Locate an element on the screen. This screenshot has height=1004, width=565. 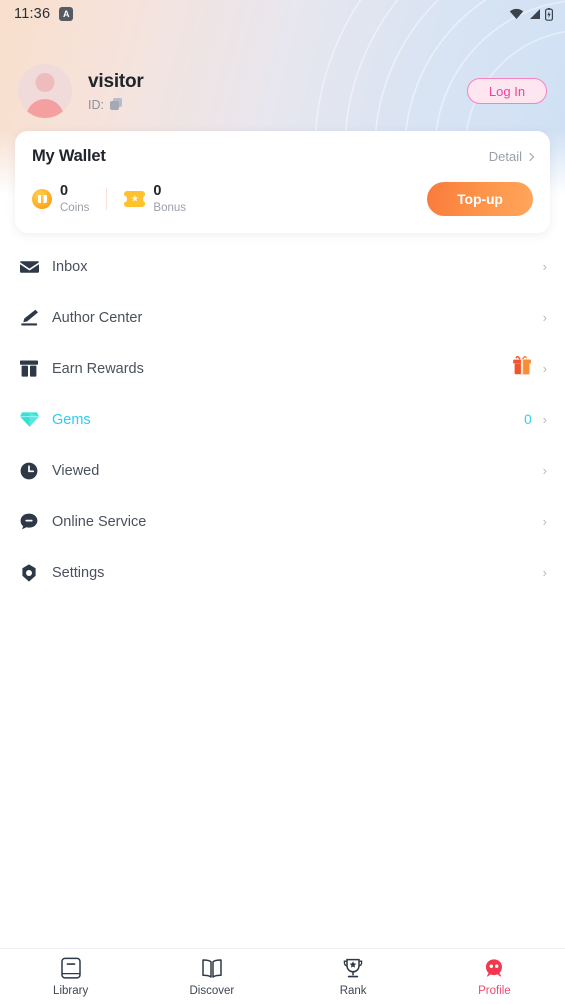
menu-item-author-center: Author Center › is located at coordinates (282, 317).